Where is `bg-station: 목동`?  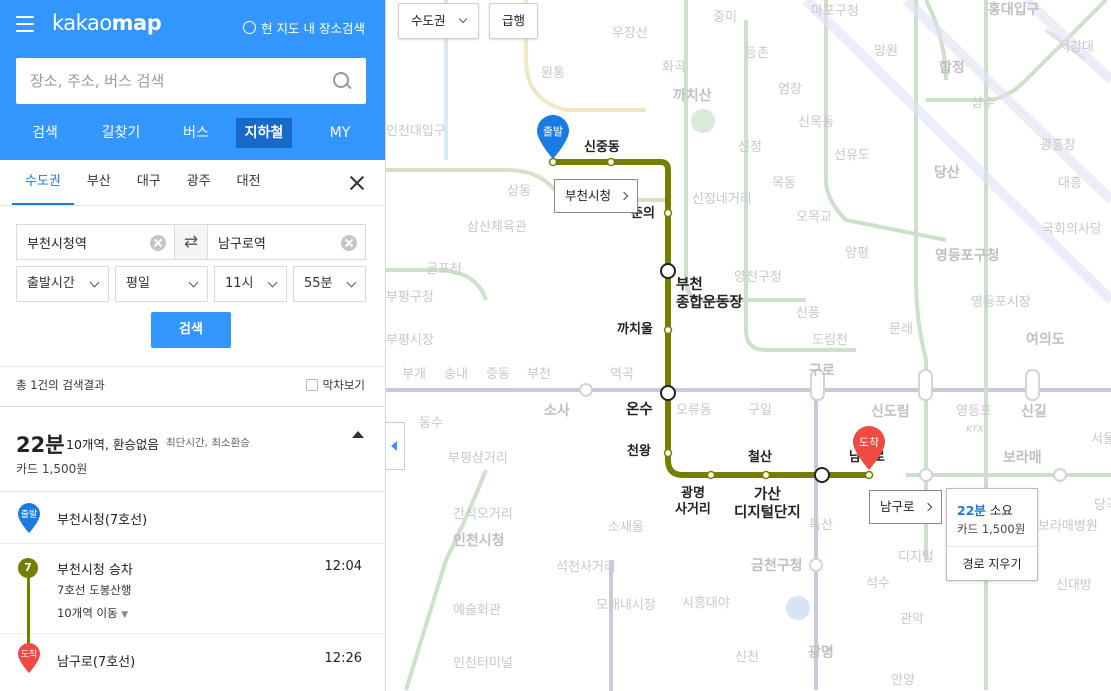 bg-station: 목동 is located at coordinates (784, 183).